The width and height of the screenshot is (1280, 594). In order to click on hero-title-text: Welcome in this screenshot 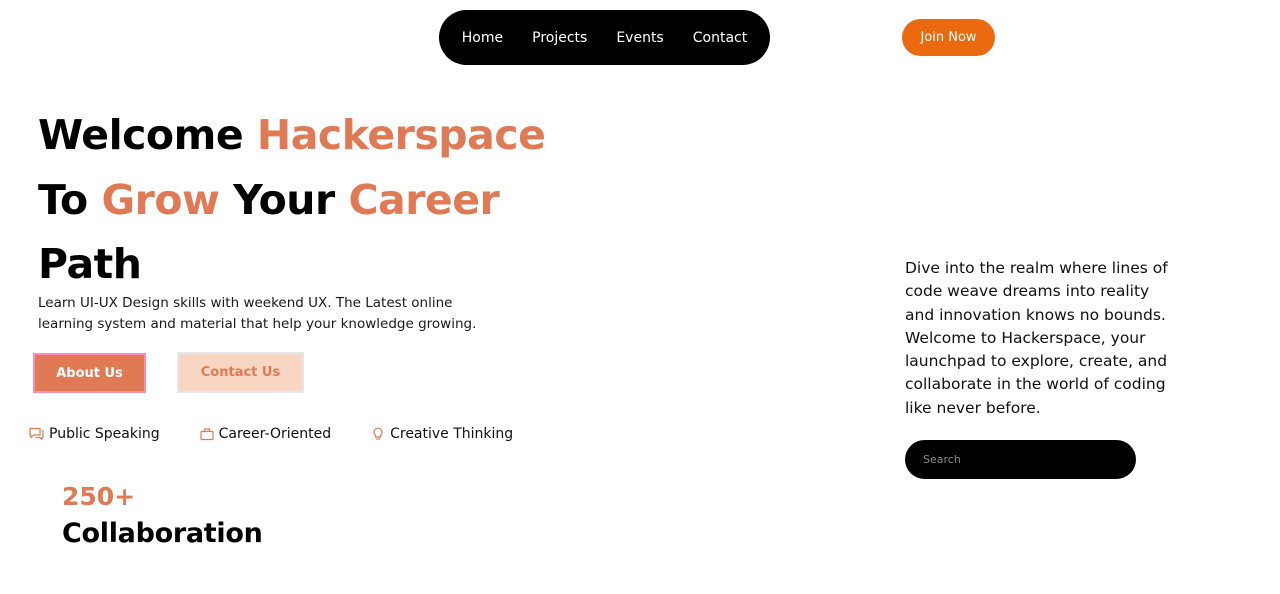, I will do `click(147, 135)`.